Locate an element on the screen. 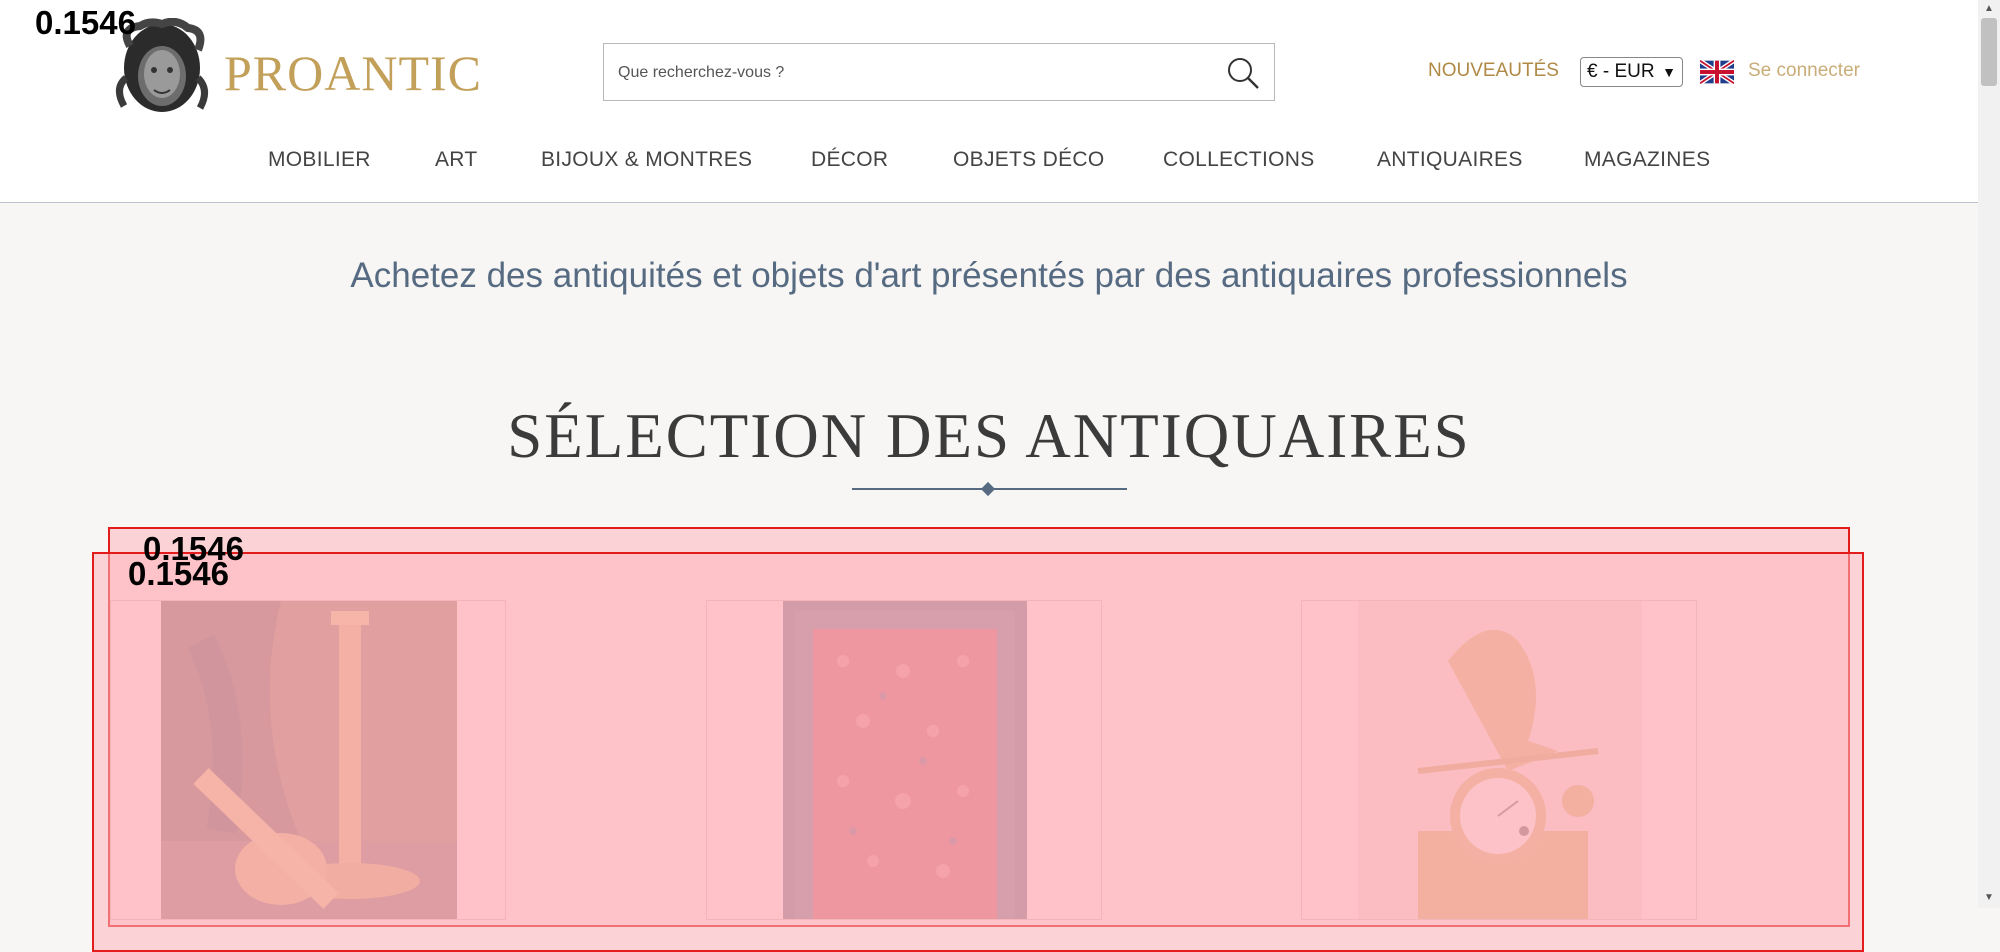 This screenshot has width=2000, height=952. nav-item-art: ART is located at coordinates (456, 160).